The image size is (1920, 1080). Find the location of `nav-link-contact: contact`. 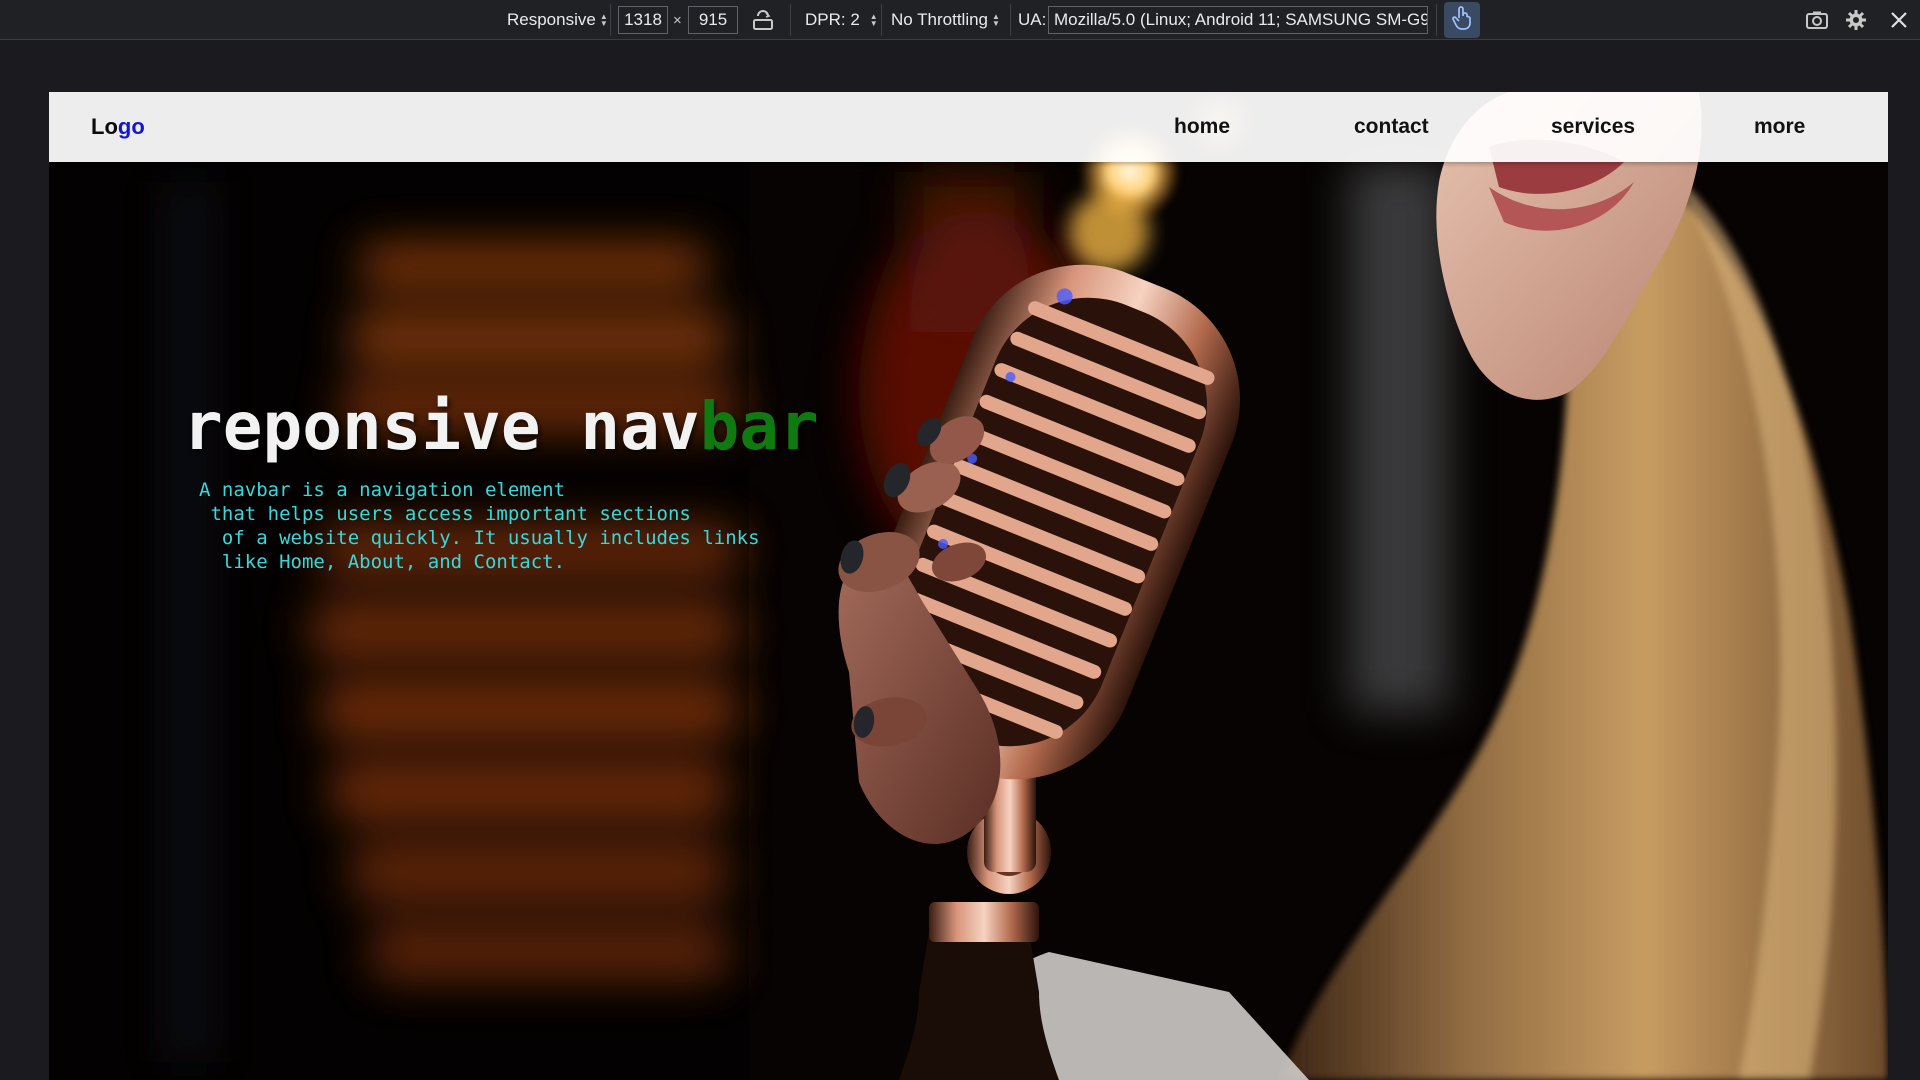

nav-link-contact: contact is located at coordinates (1391, 127).